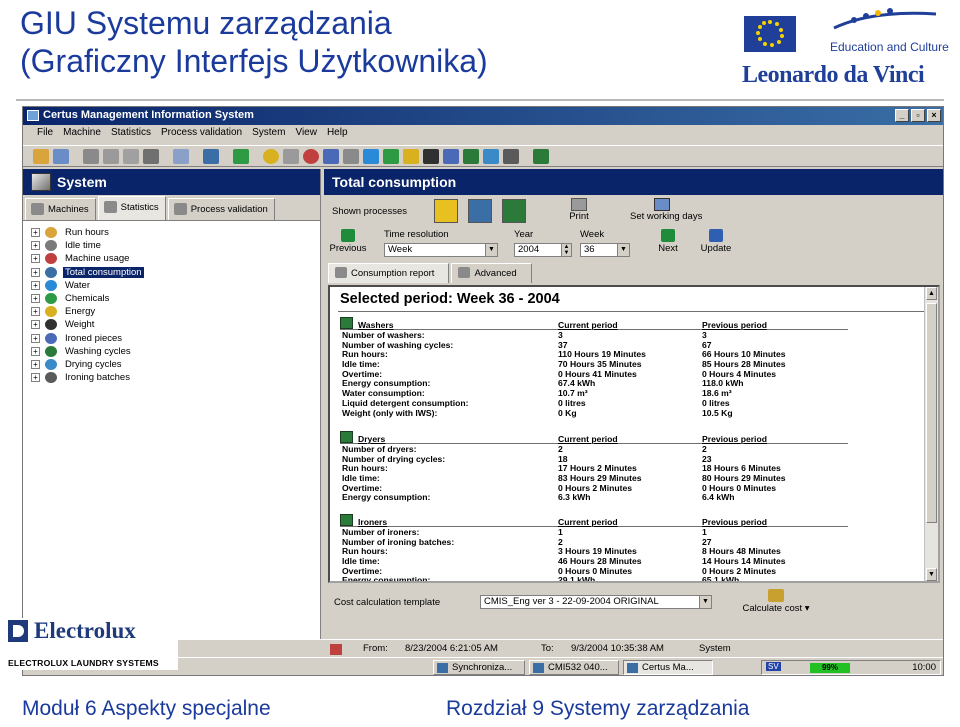 This screenshot has height=727, width=960. I want to click on menu-process-validation: Process validation, so click(201, 135).